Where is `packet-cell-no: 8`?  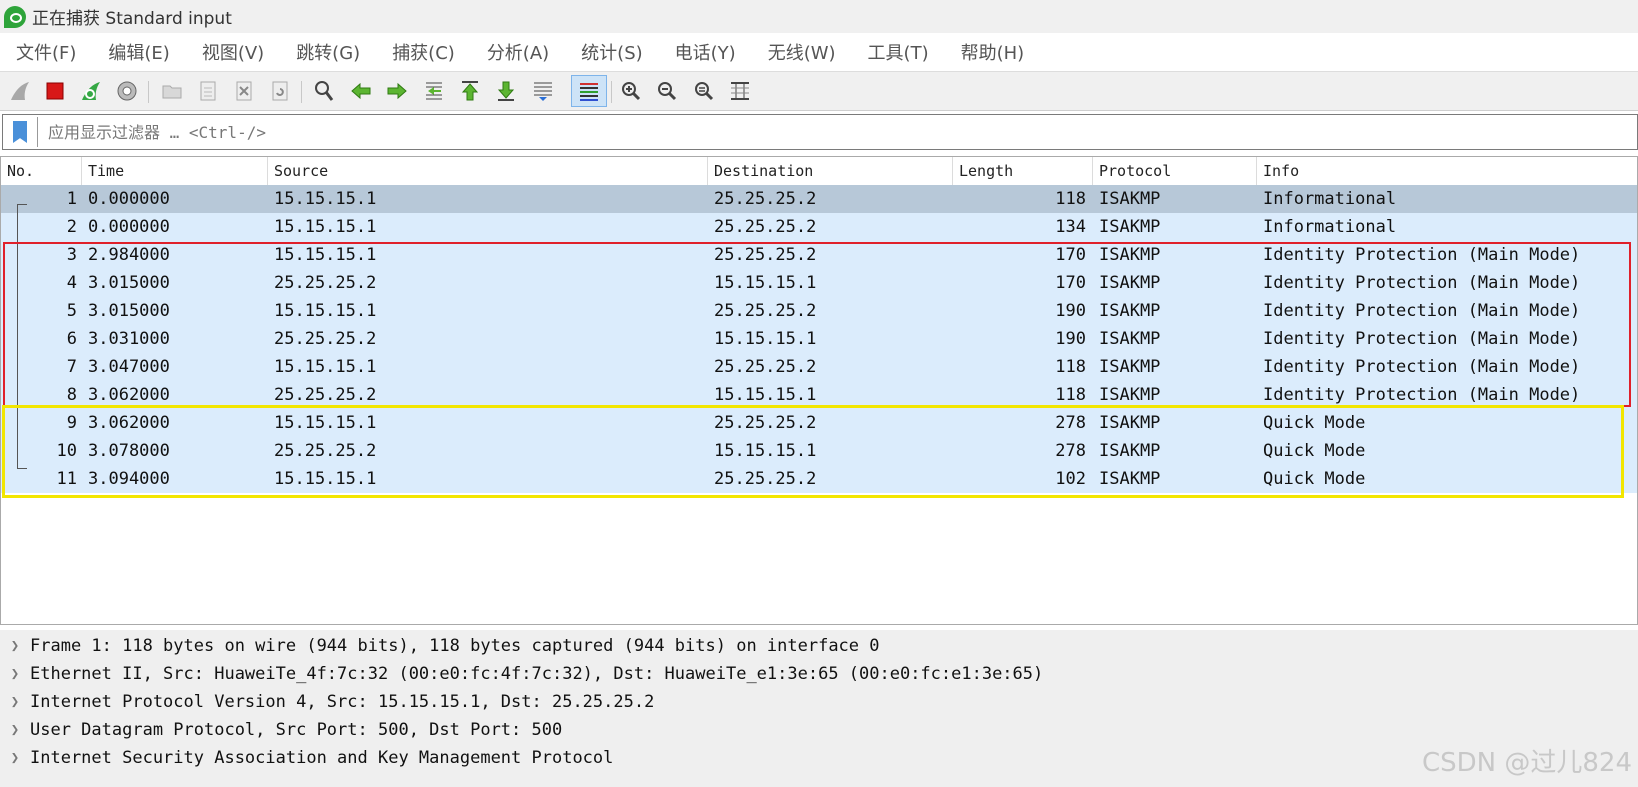 packet-cell-no: 8 is located at coordinates (71, 395).